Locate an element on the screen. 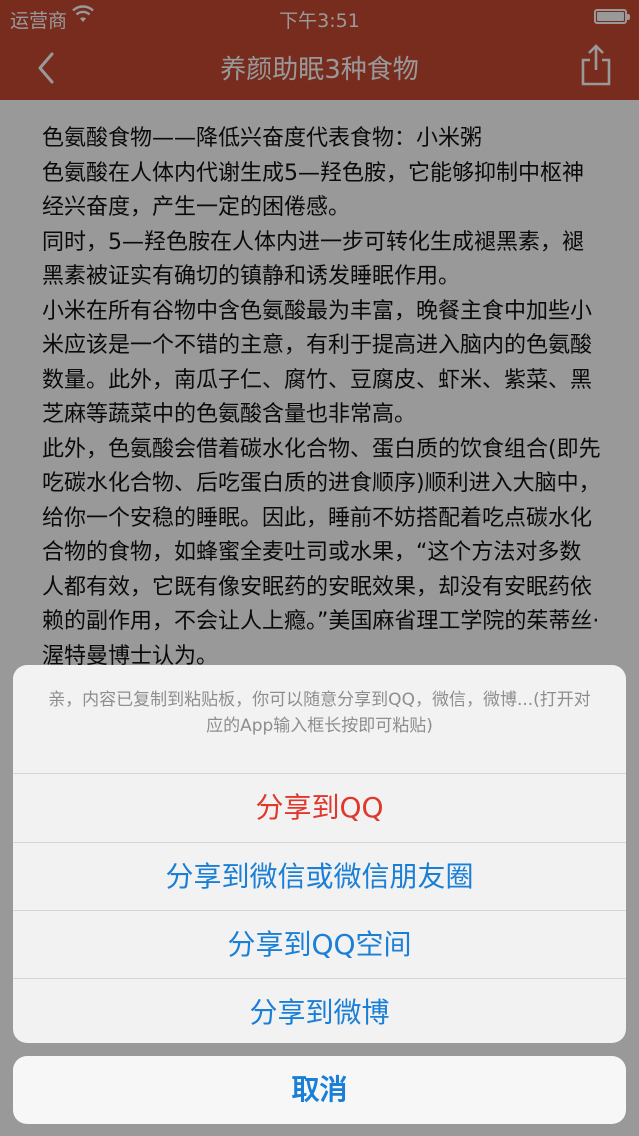 This screenshot has width=639, height=1136. cancel-button: 取消 is located at coordinates (319, 1090).